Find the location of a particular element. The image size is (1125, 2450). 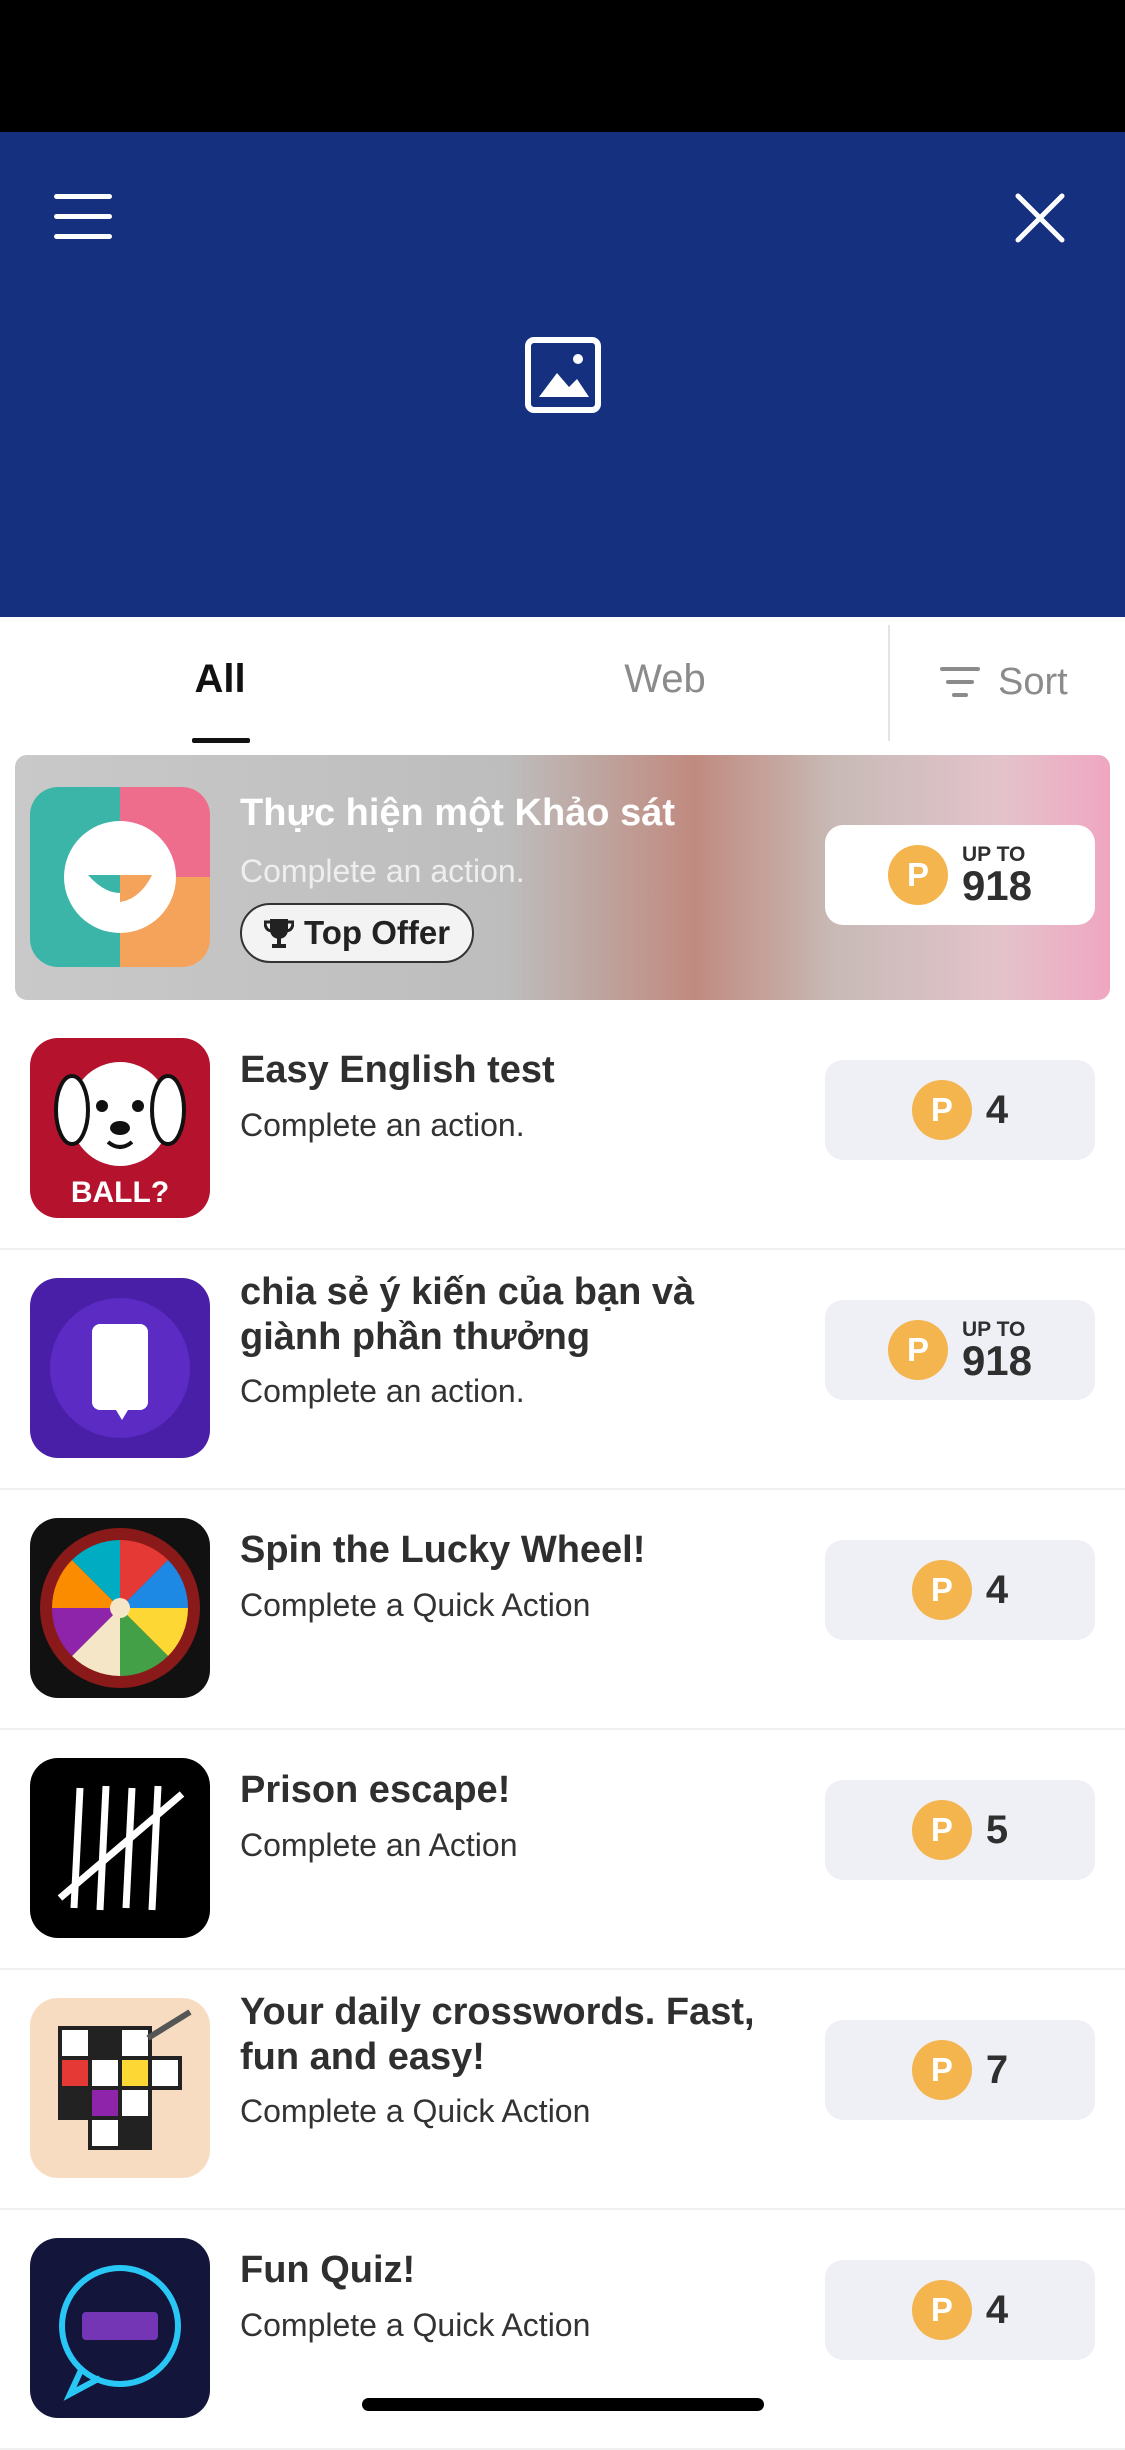

dog-ball-icon: BALL? is located at coordinates (120, 1128).